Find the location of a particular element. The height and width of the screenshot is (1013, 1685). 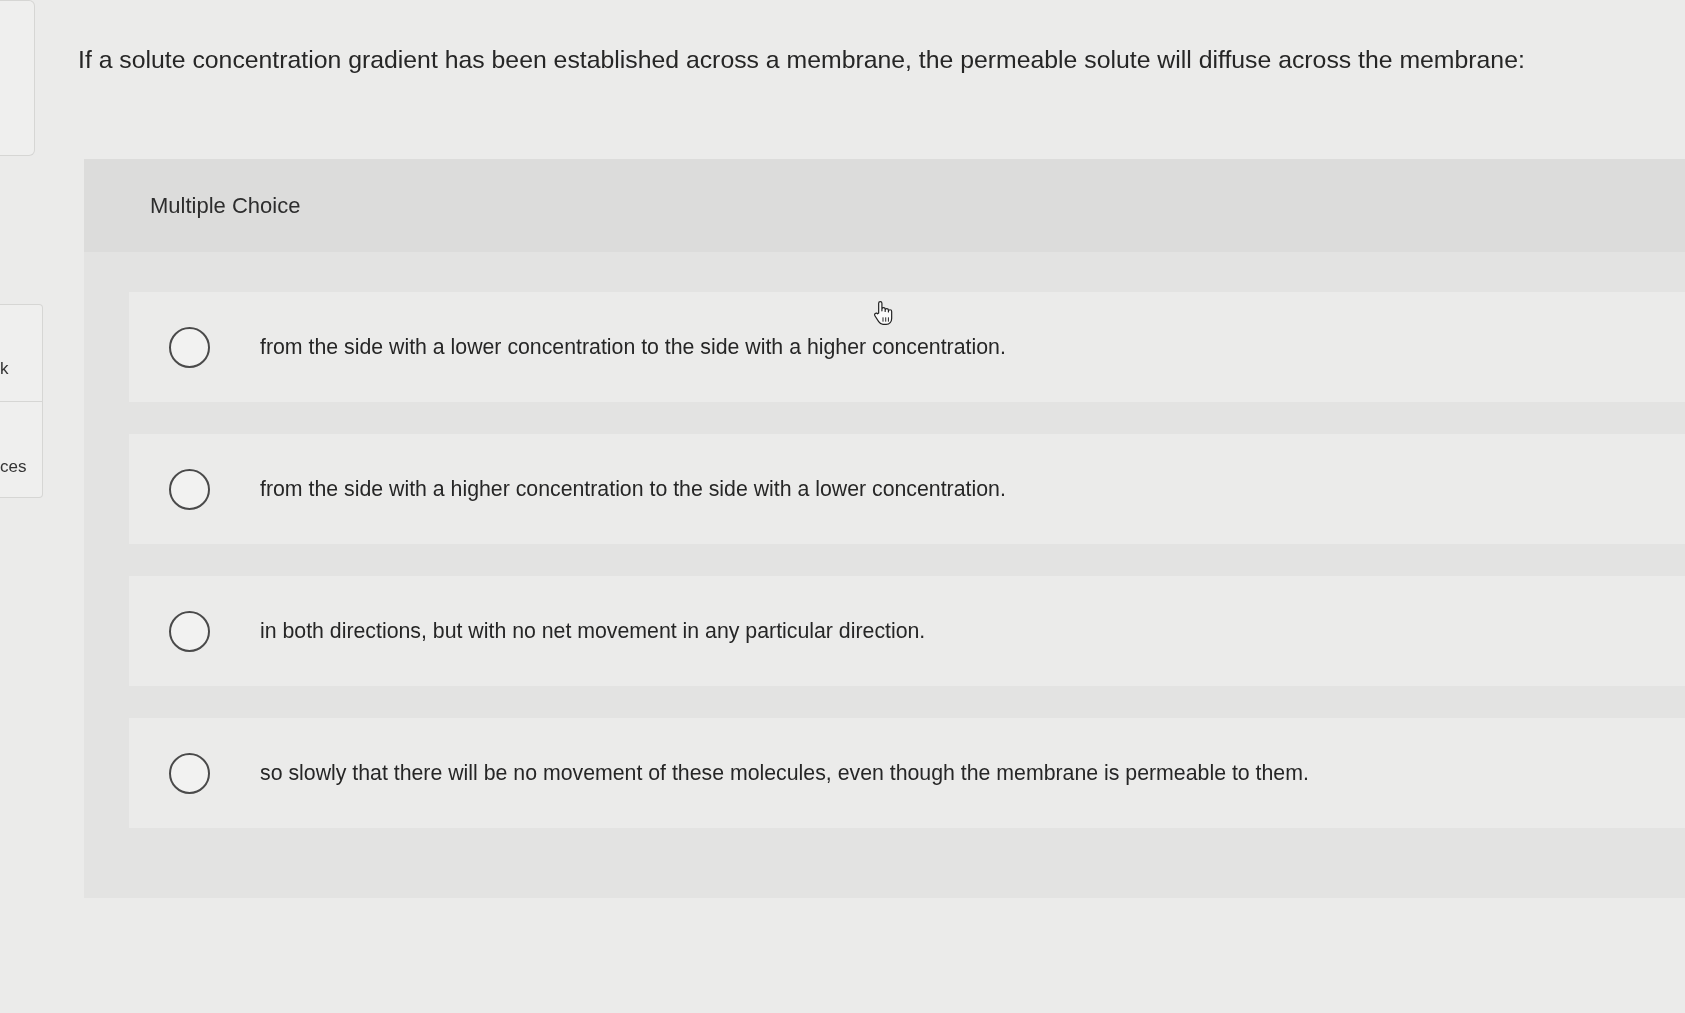

answer-option: from the side with a lower concentration to the side with a higher concentration. is located at coordinates (907, 347).